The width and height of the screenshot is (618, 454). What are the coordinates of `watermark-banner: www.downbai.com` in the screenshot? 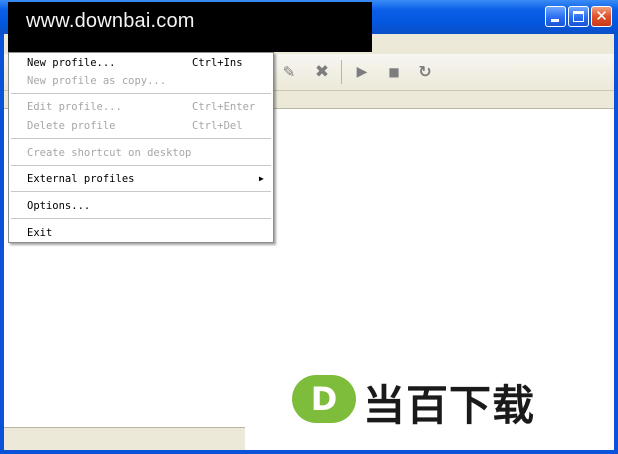 It's located at (190, 27).